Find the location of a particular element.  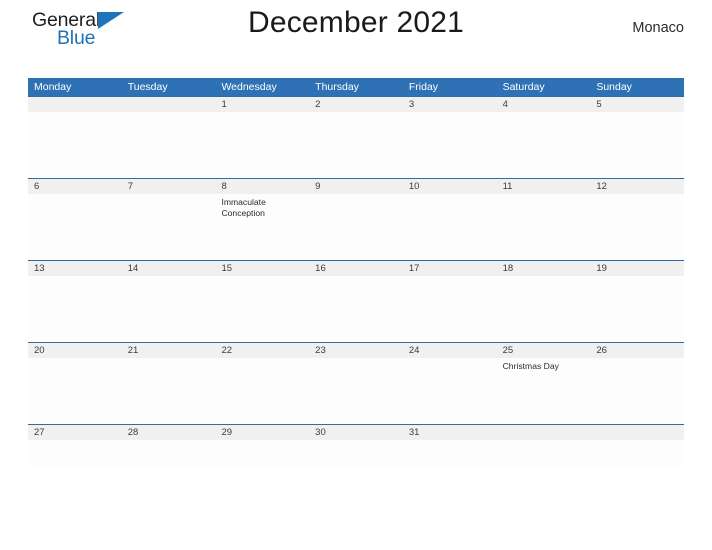

day-number: 12 is located at coordinates (637, 186).